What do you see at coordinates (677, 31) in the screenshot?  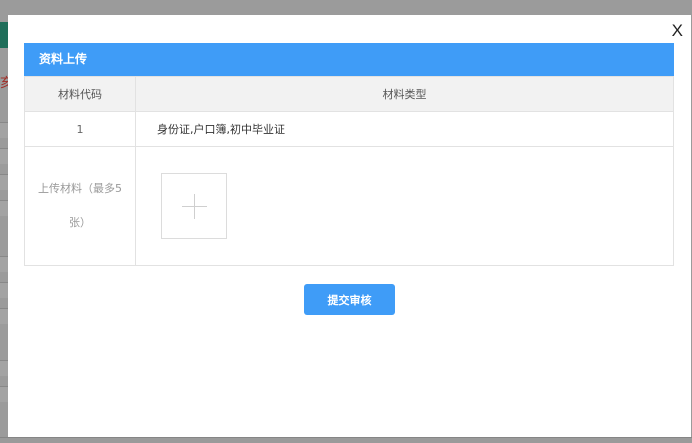 I see `close-icon: X` at bounding box center [677, 31].